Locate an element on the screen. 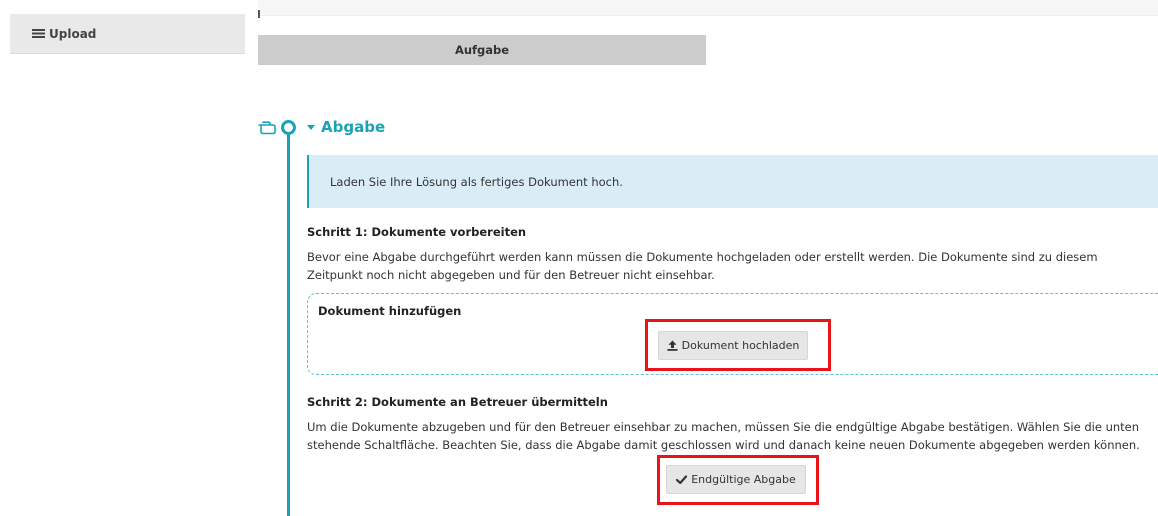  top-panel is located at coordinates (708, 8).